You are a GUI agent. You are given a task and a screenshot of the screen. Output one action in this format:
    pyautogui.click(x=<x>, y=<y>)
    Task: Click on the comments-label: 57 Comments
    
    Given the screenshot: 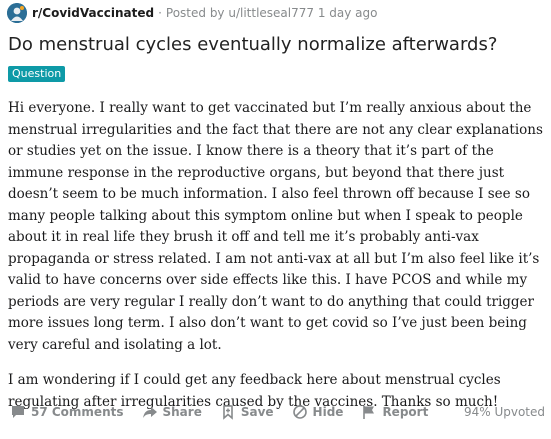 What is the action you would take?
    pyautogui.click(x=77, y=412)
    